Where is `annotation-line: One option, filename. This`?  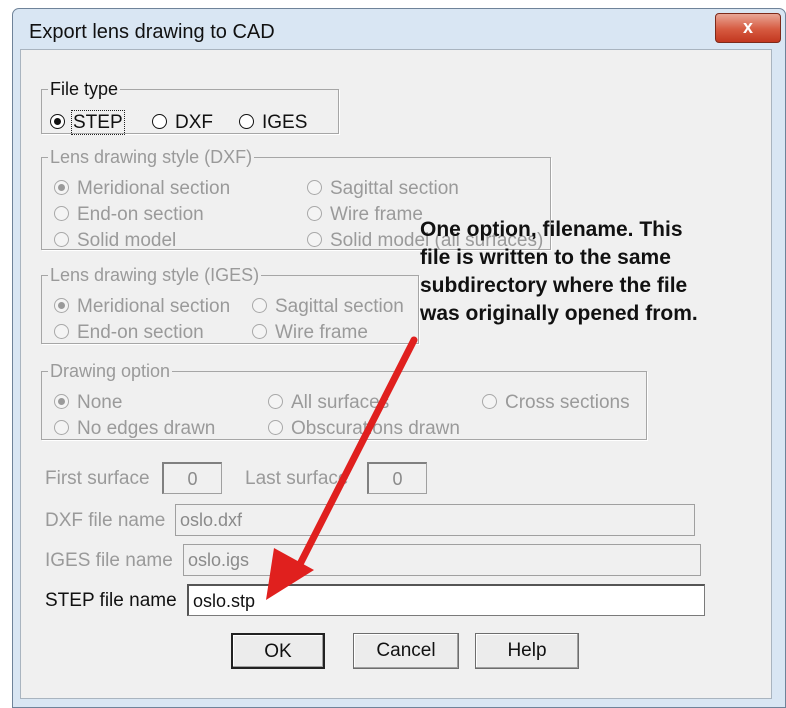
annotation-line: One option, filename. This is located at coordinates (551, 229).